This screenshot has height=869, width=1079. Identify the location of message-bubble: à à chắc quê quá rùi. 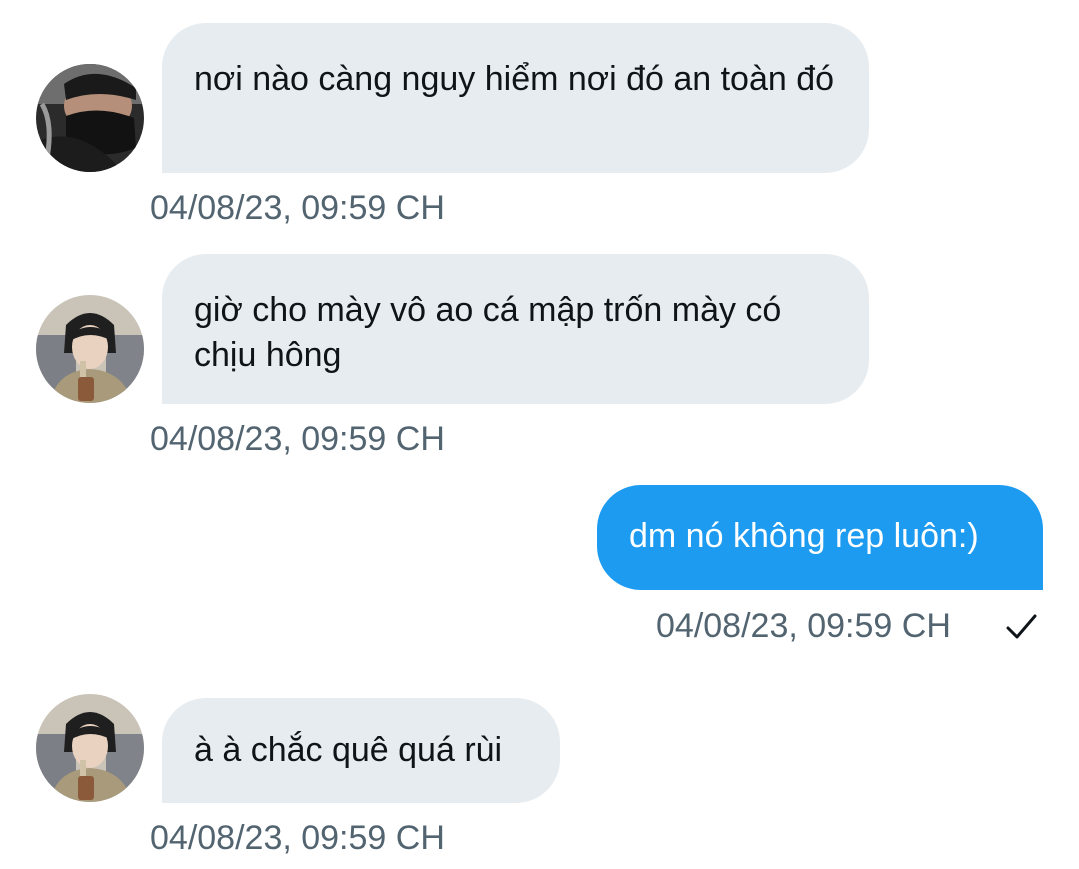
(361, 750).